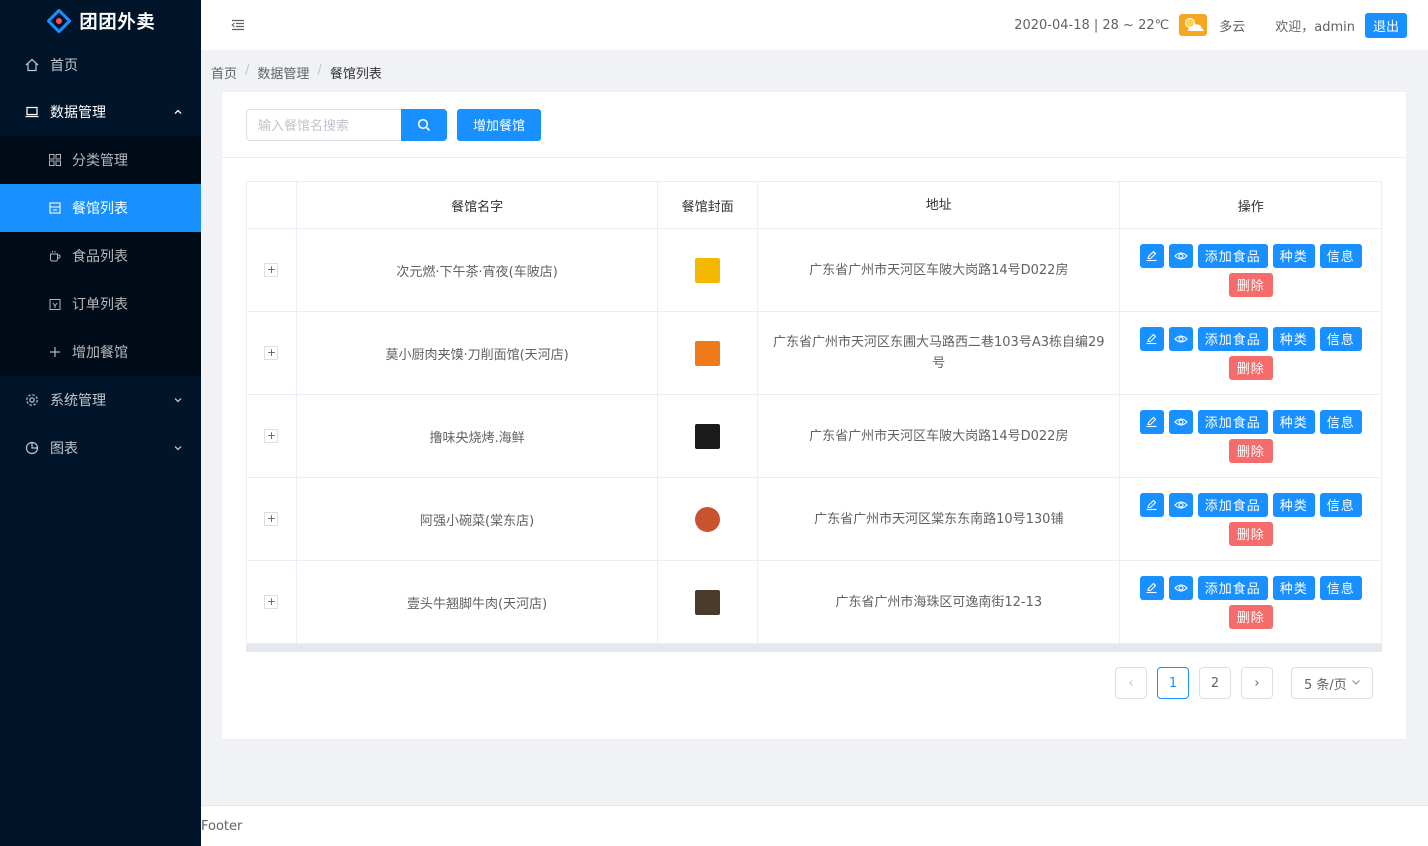  Describe the element at coordinates (814, 205) in the screenshot. I see `table-header-row: 餐馆名字 餐馆封面 地址 操作` at that location.